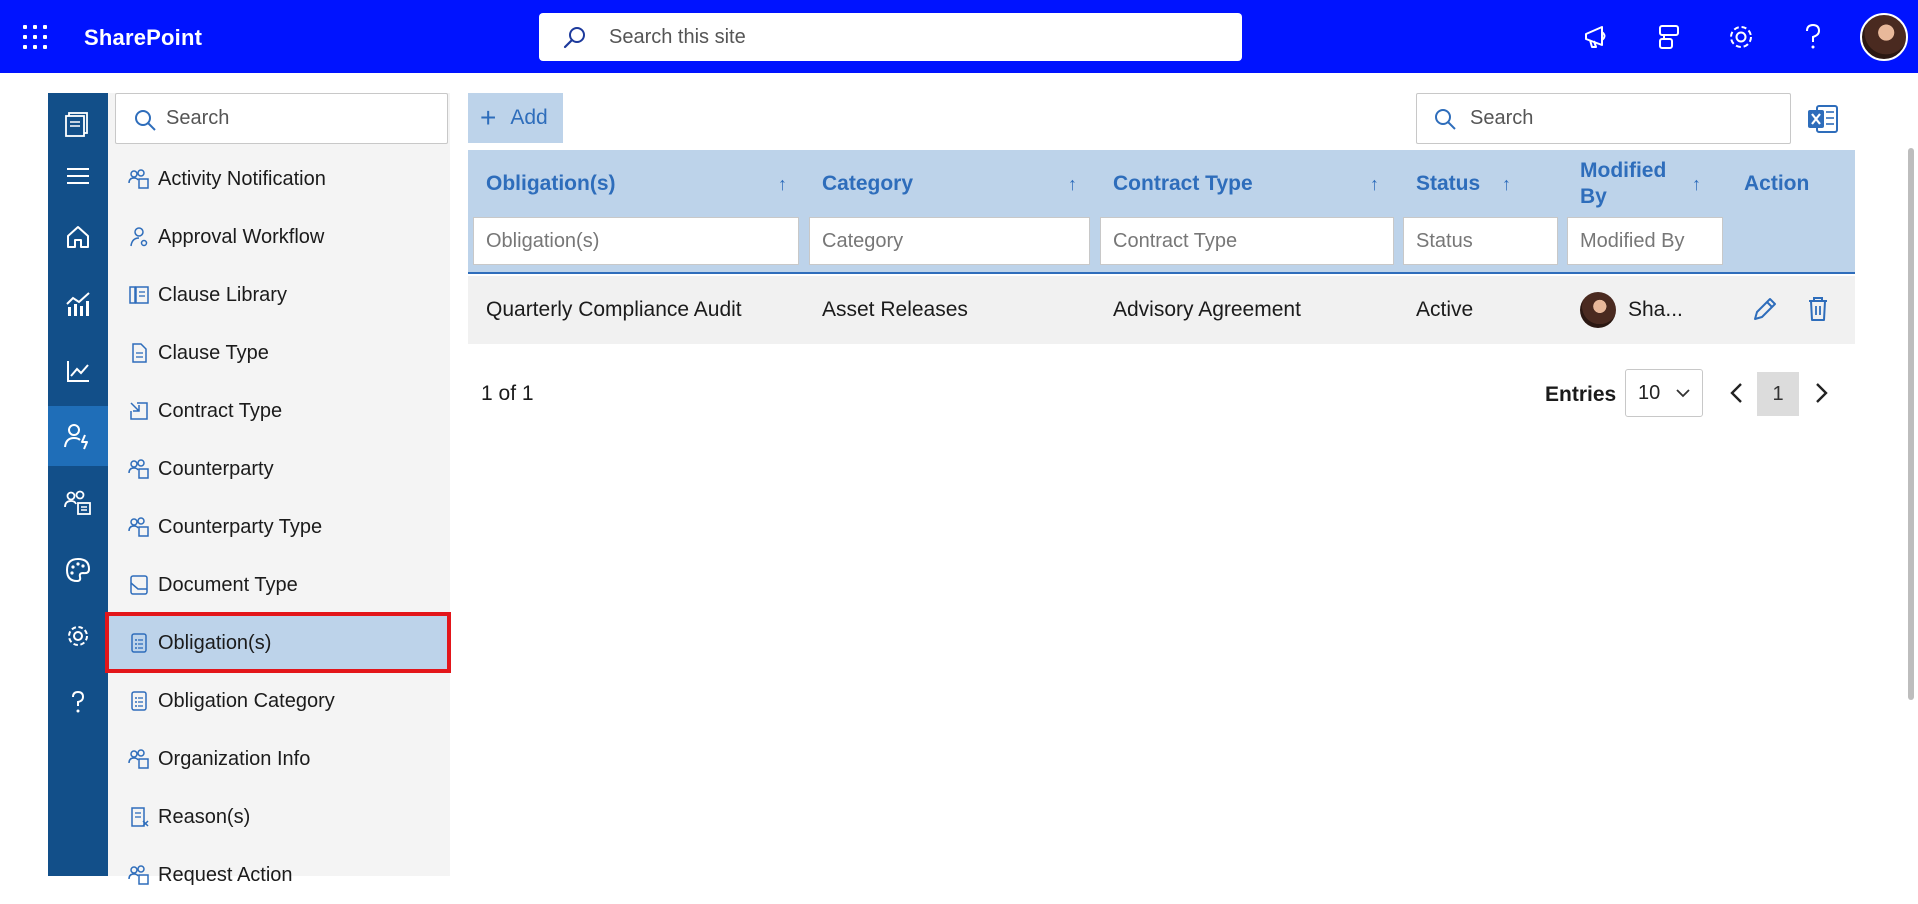 Image resolution: width=1918 pixels, height=904 pixels. Describe the element at coordinates (1683, 393) in the screenshot. I see `chevron-down-icon` at that location.